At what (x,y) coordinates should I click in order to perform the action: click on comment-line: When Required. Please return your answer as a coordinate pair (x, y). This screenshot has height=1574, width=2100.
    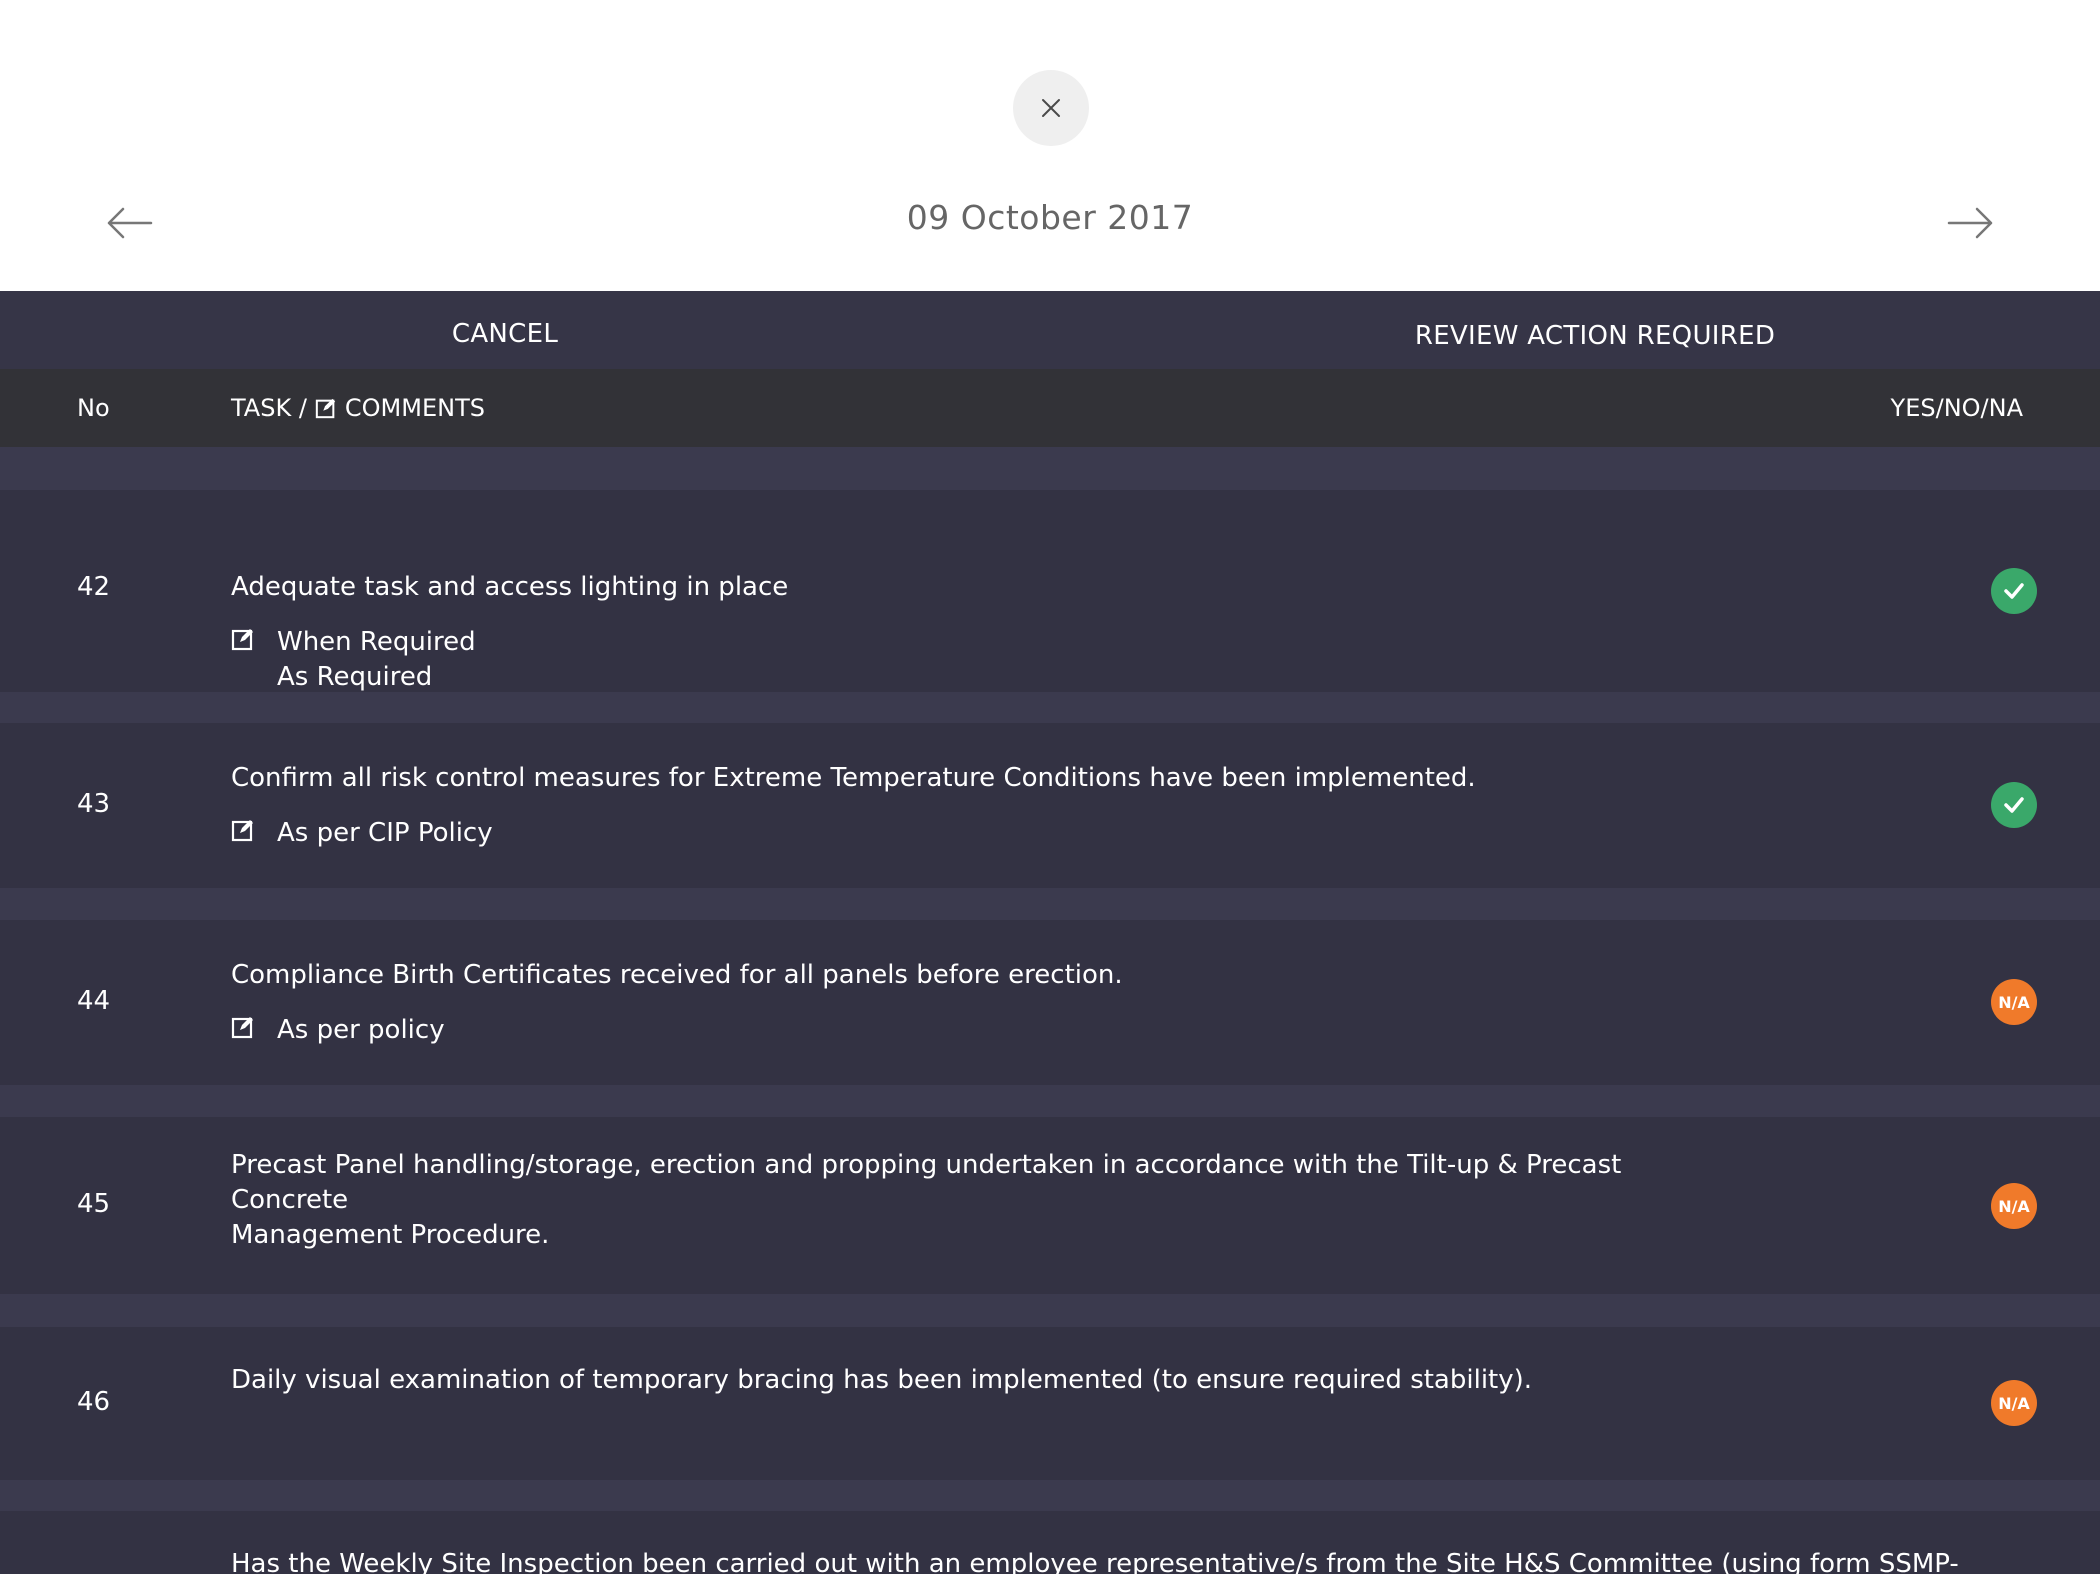
    Looking at the image, I should click on (376, 642).